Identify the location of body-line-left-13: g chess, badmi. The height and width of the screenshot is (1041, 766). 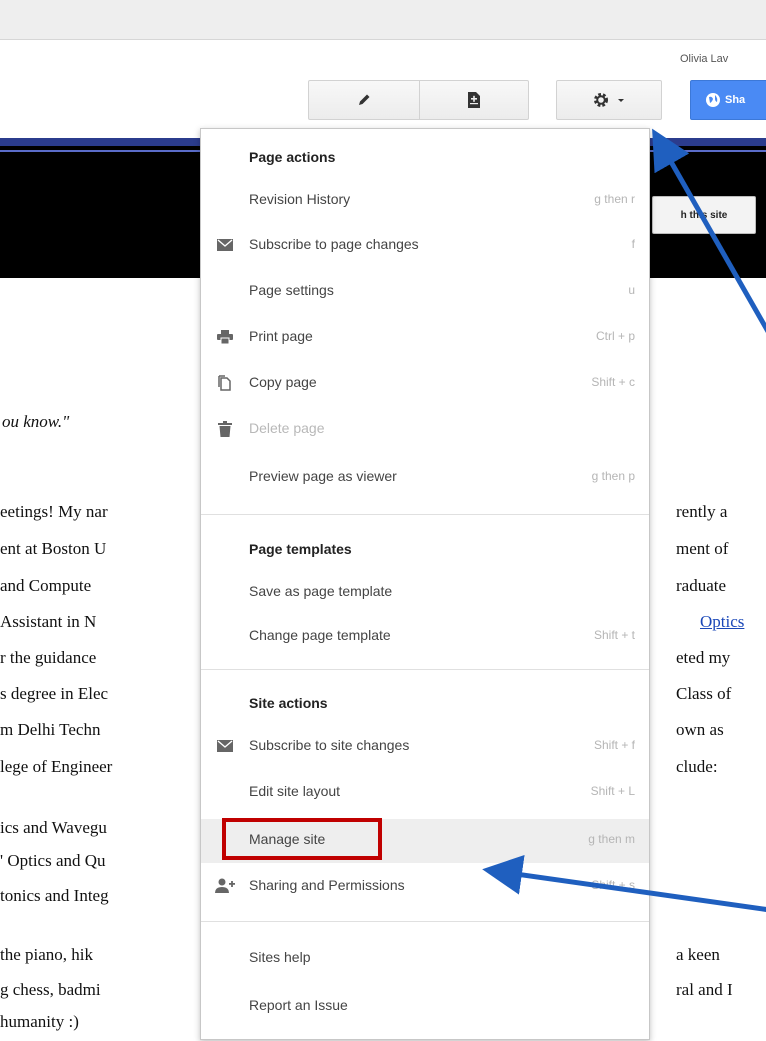
(50, 989).